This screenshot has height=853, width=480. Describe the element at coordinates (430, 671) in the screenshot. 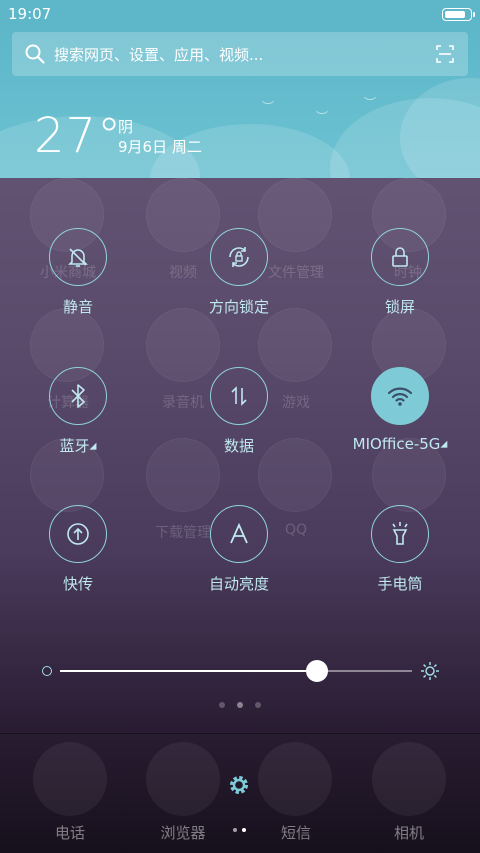

I see `brightness-high-icon` at that location.